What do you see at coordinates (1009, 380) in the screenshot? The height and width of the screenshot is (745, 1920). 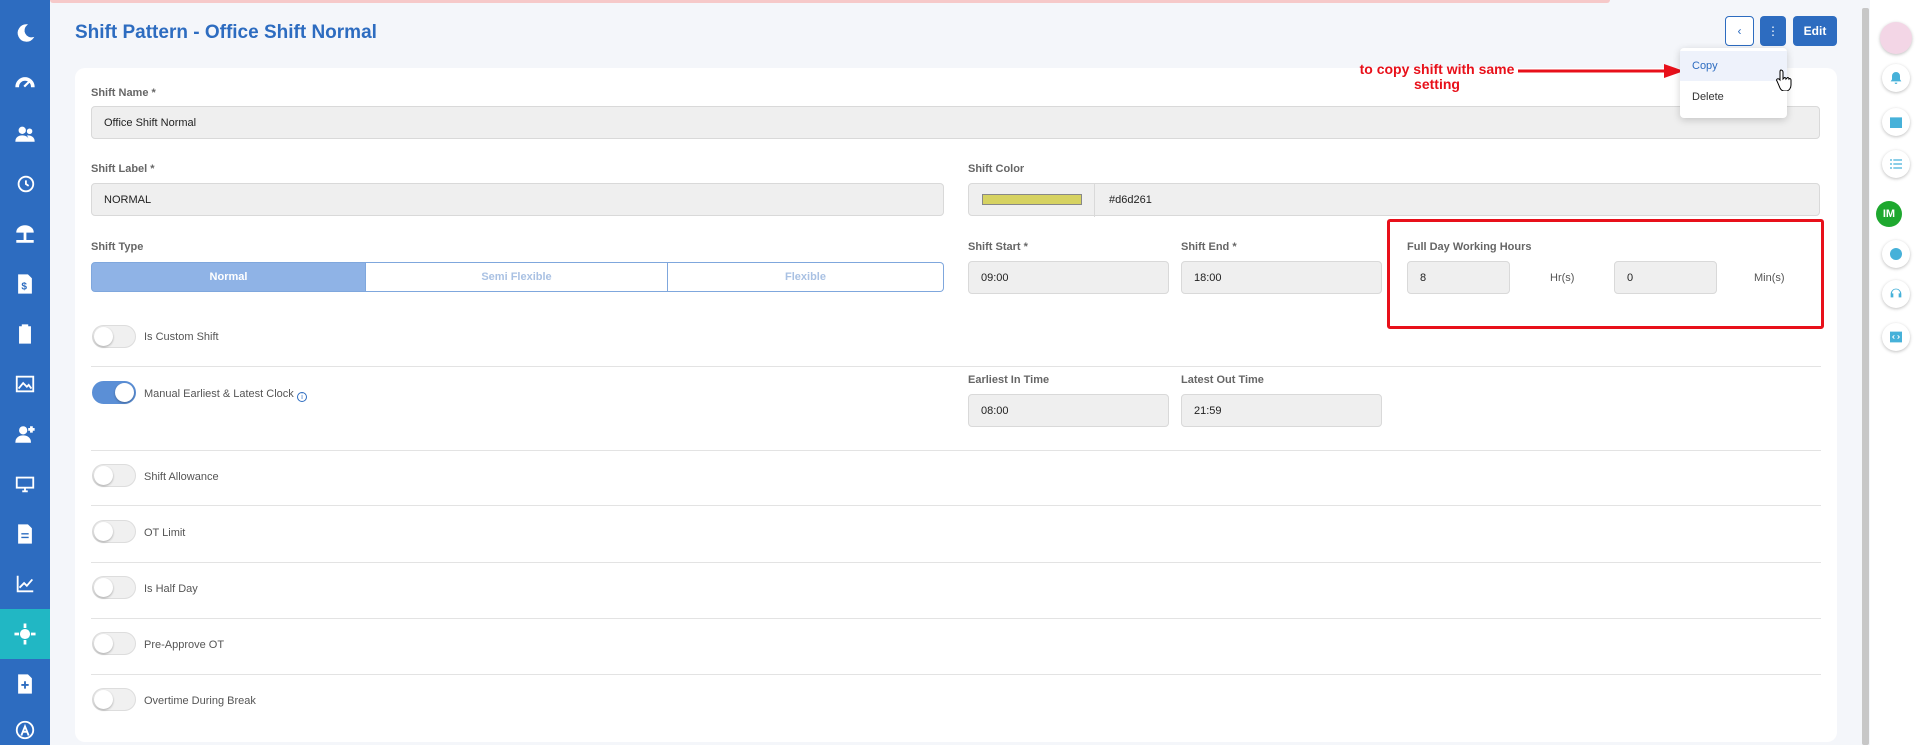 I see `earliest-in-label: Earliest In Time` at bounding box center [1009, 380].